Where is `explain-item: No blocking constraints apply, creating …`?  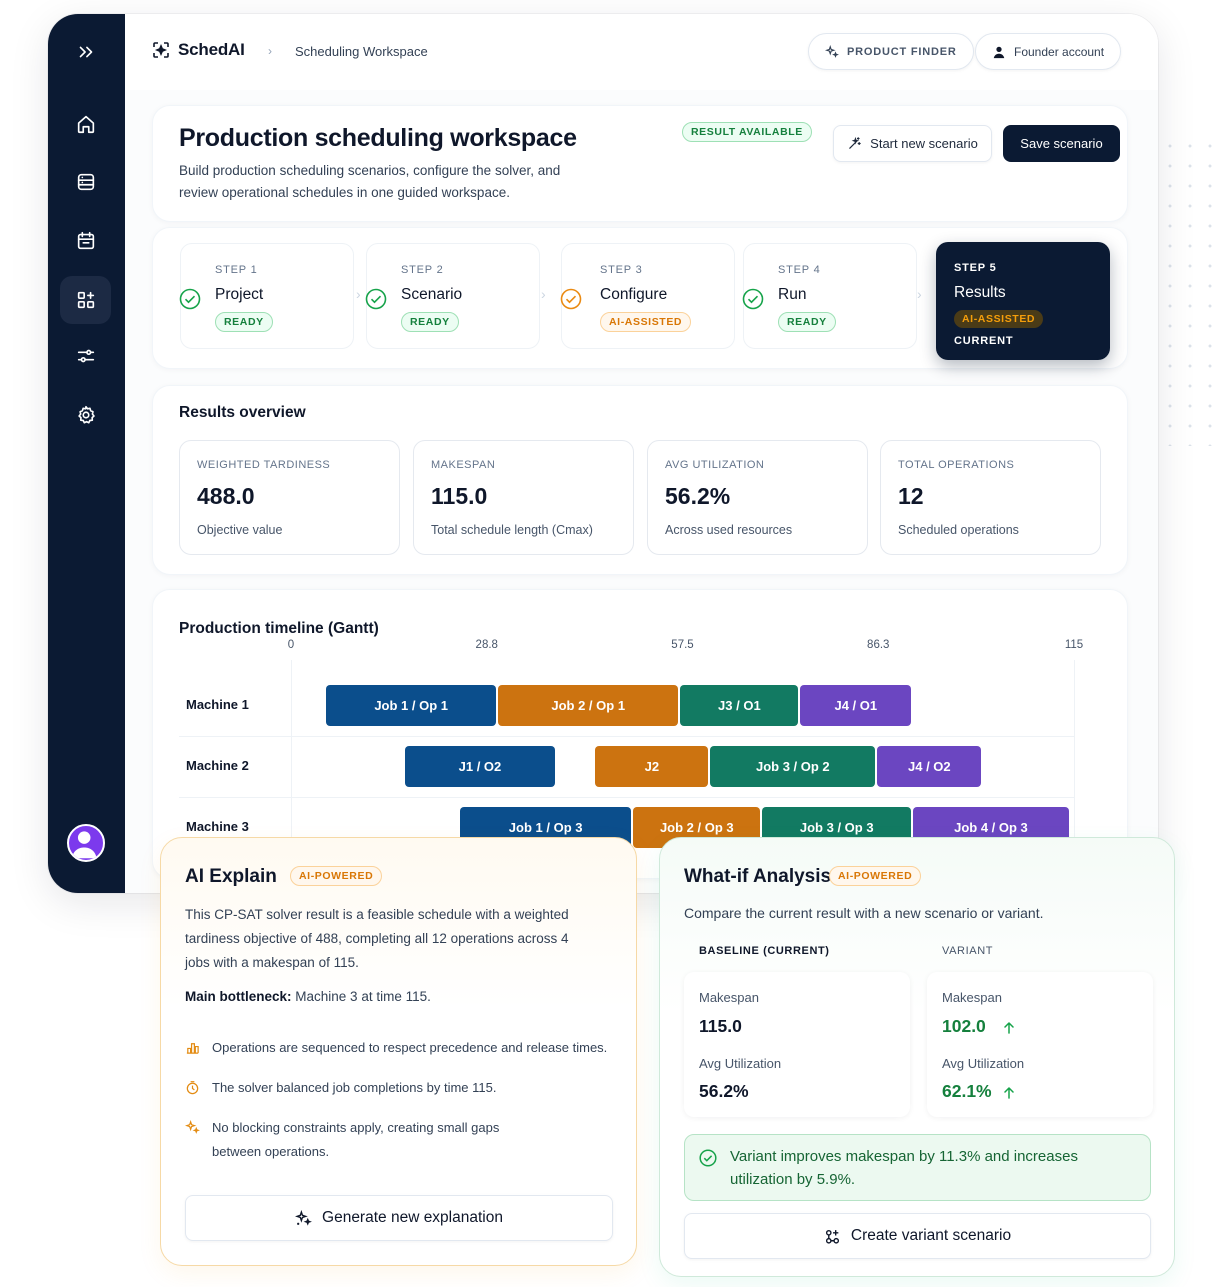
explain-item: No blocking constraints apply, creating … is located at coordinates (360, 1140).